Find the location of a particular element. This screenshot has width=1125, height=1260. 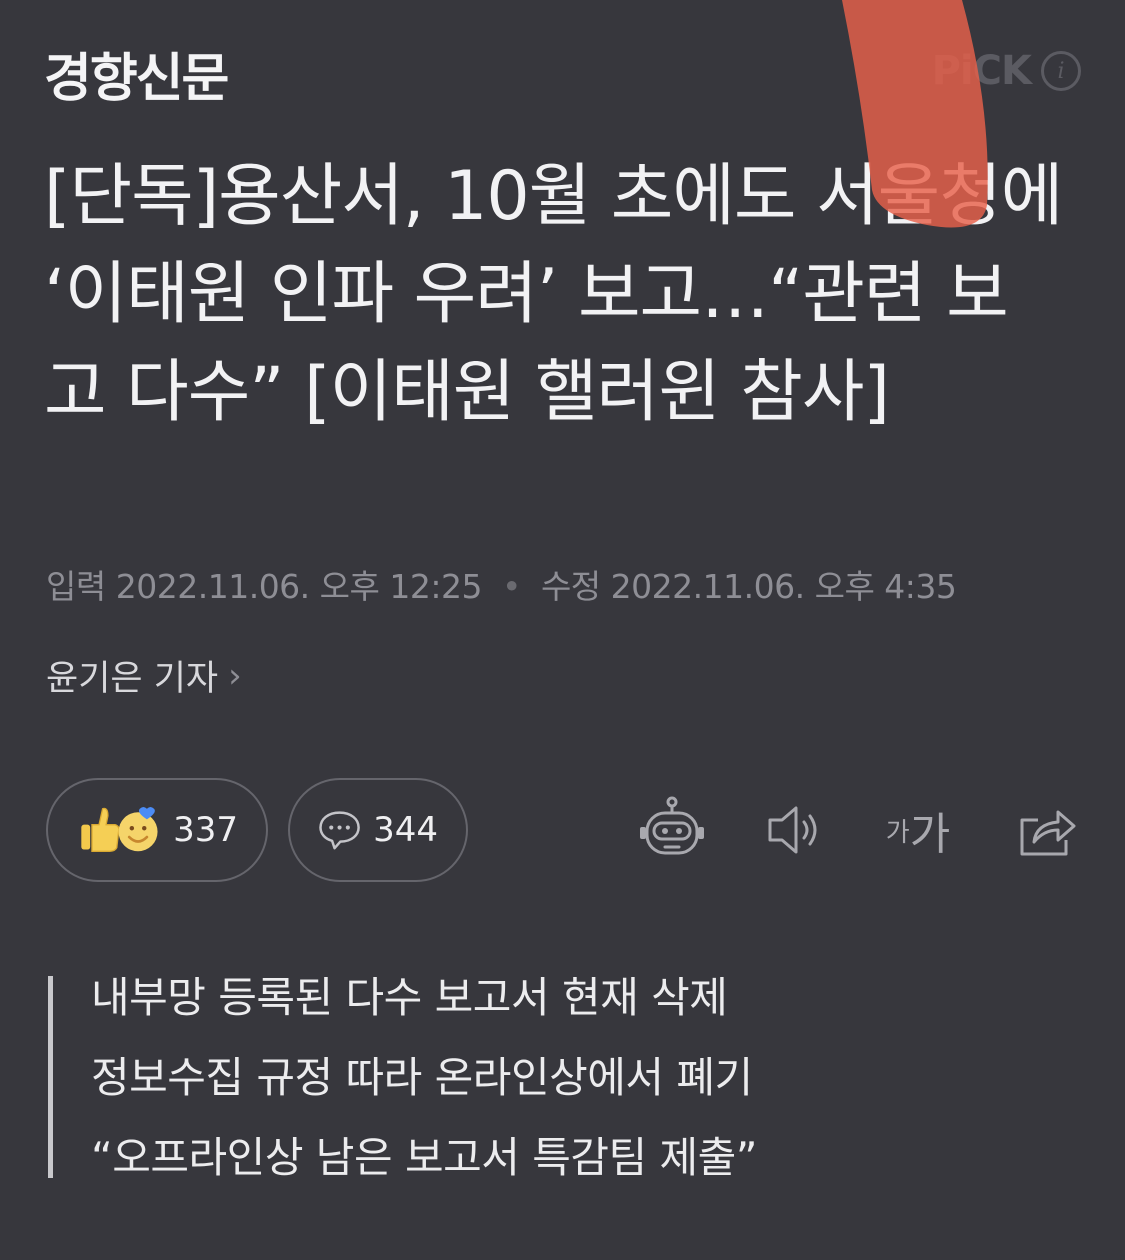

pick-badge: PiCK i is located at coordinates (1006, 71).